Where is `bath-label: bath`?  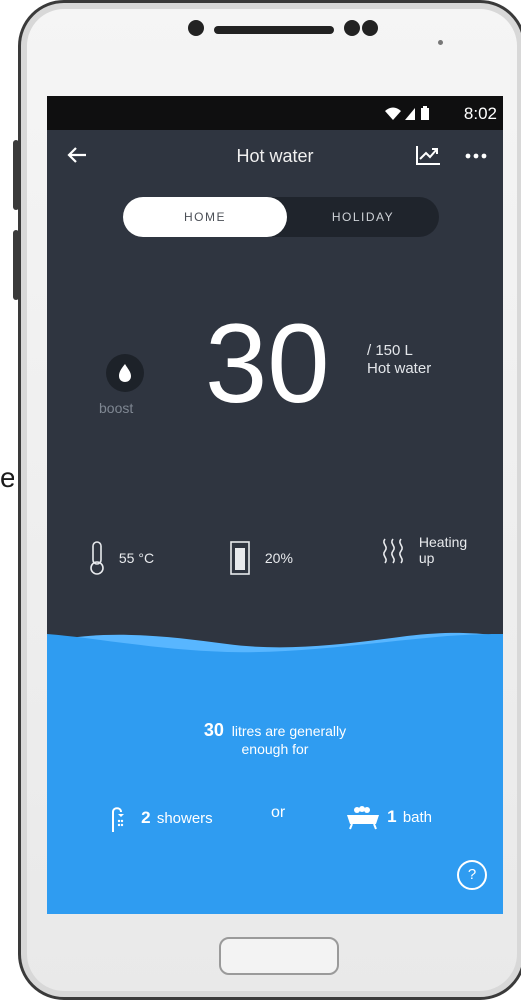 bath-label: bath is located at coordinates (417, 817).